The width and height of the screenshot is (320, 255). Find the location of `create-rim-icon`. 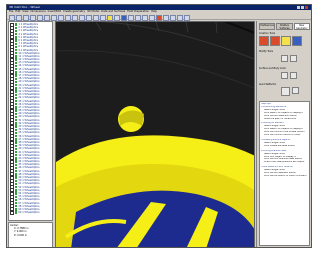

create-rim-icon is located at coordinates (286, 41).